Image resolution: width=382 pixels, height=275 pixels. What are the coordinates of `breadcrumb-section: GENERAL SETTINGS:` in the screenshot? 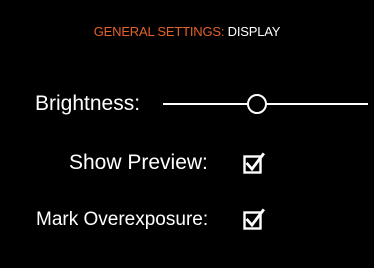 It's located at (159, 31).